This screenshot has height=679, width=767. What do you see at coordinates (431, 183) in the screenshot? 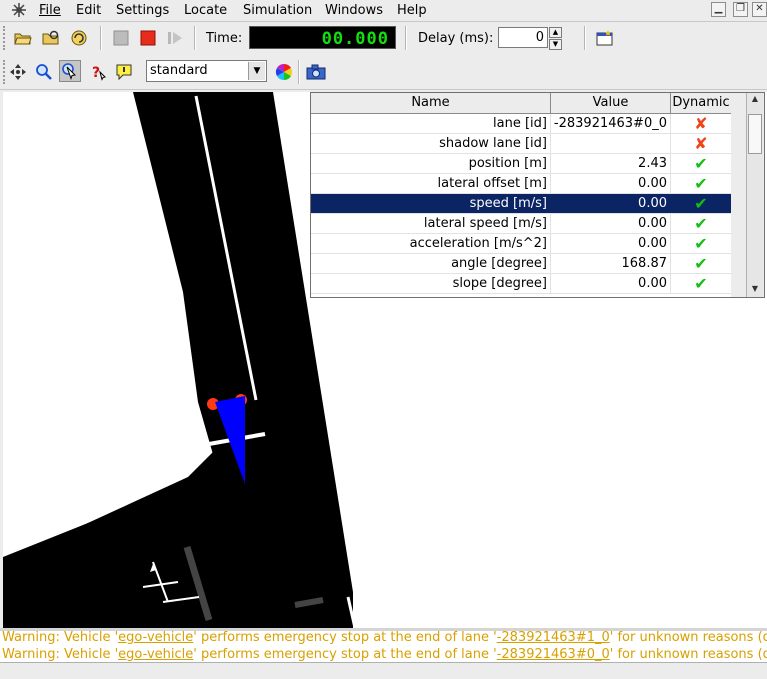
I see `param-name: lateral offset [m]` at bounding box center [431, 183].